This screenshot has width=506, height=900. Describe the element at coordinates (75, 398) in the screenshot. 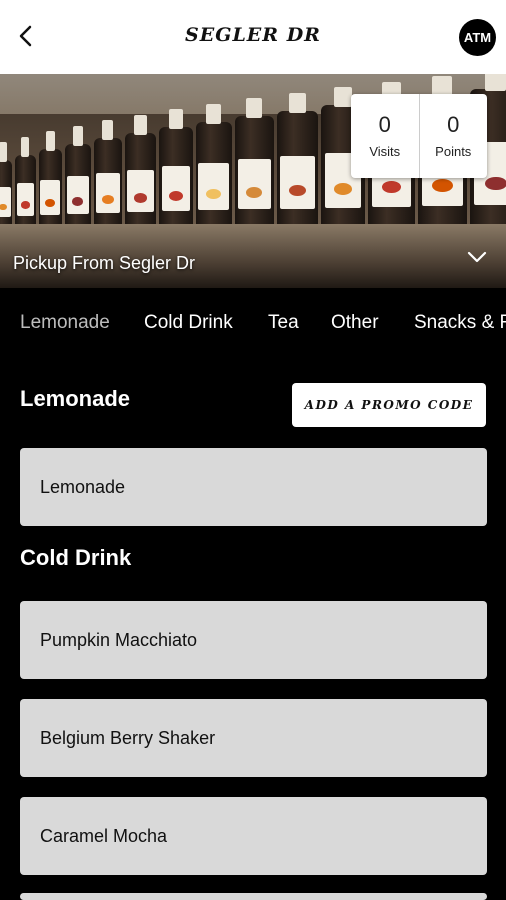

I see `section-title-lemonade: Lemonade` at that location.